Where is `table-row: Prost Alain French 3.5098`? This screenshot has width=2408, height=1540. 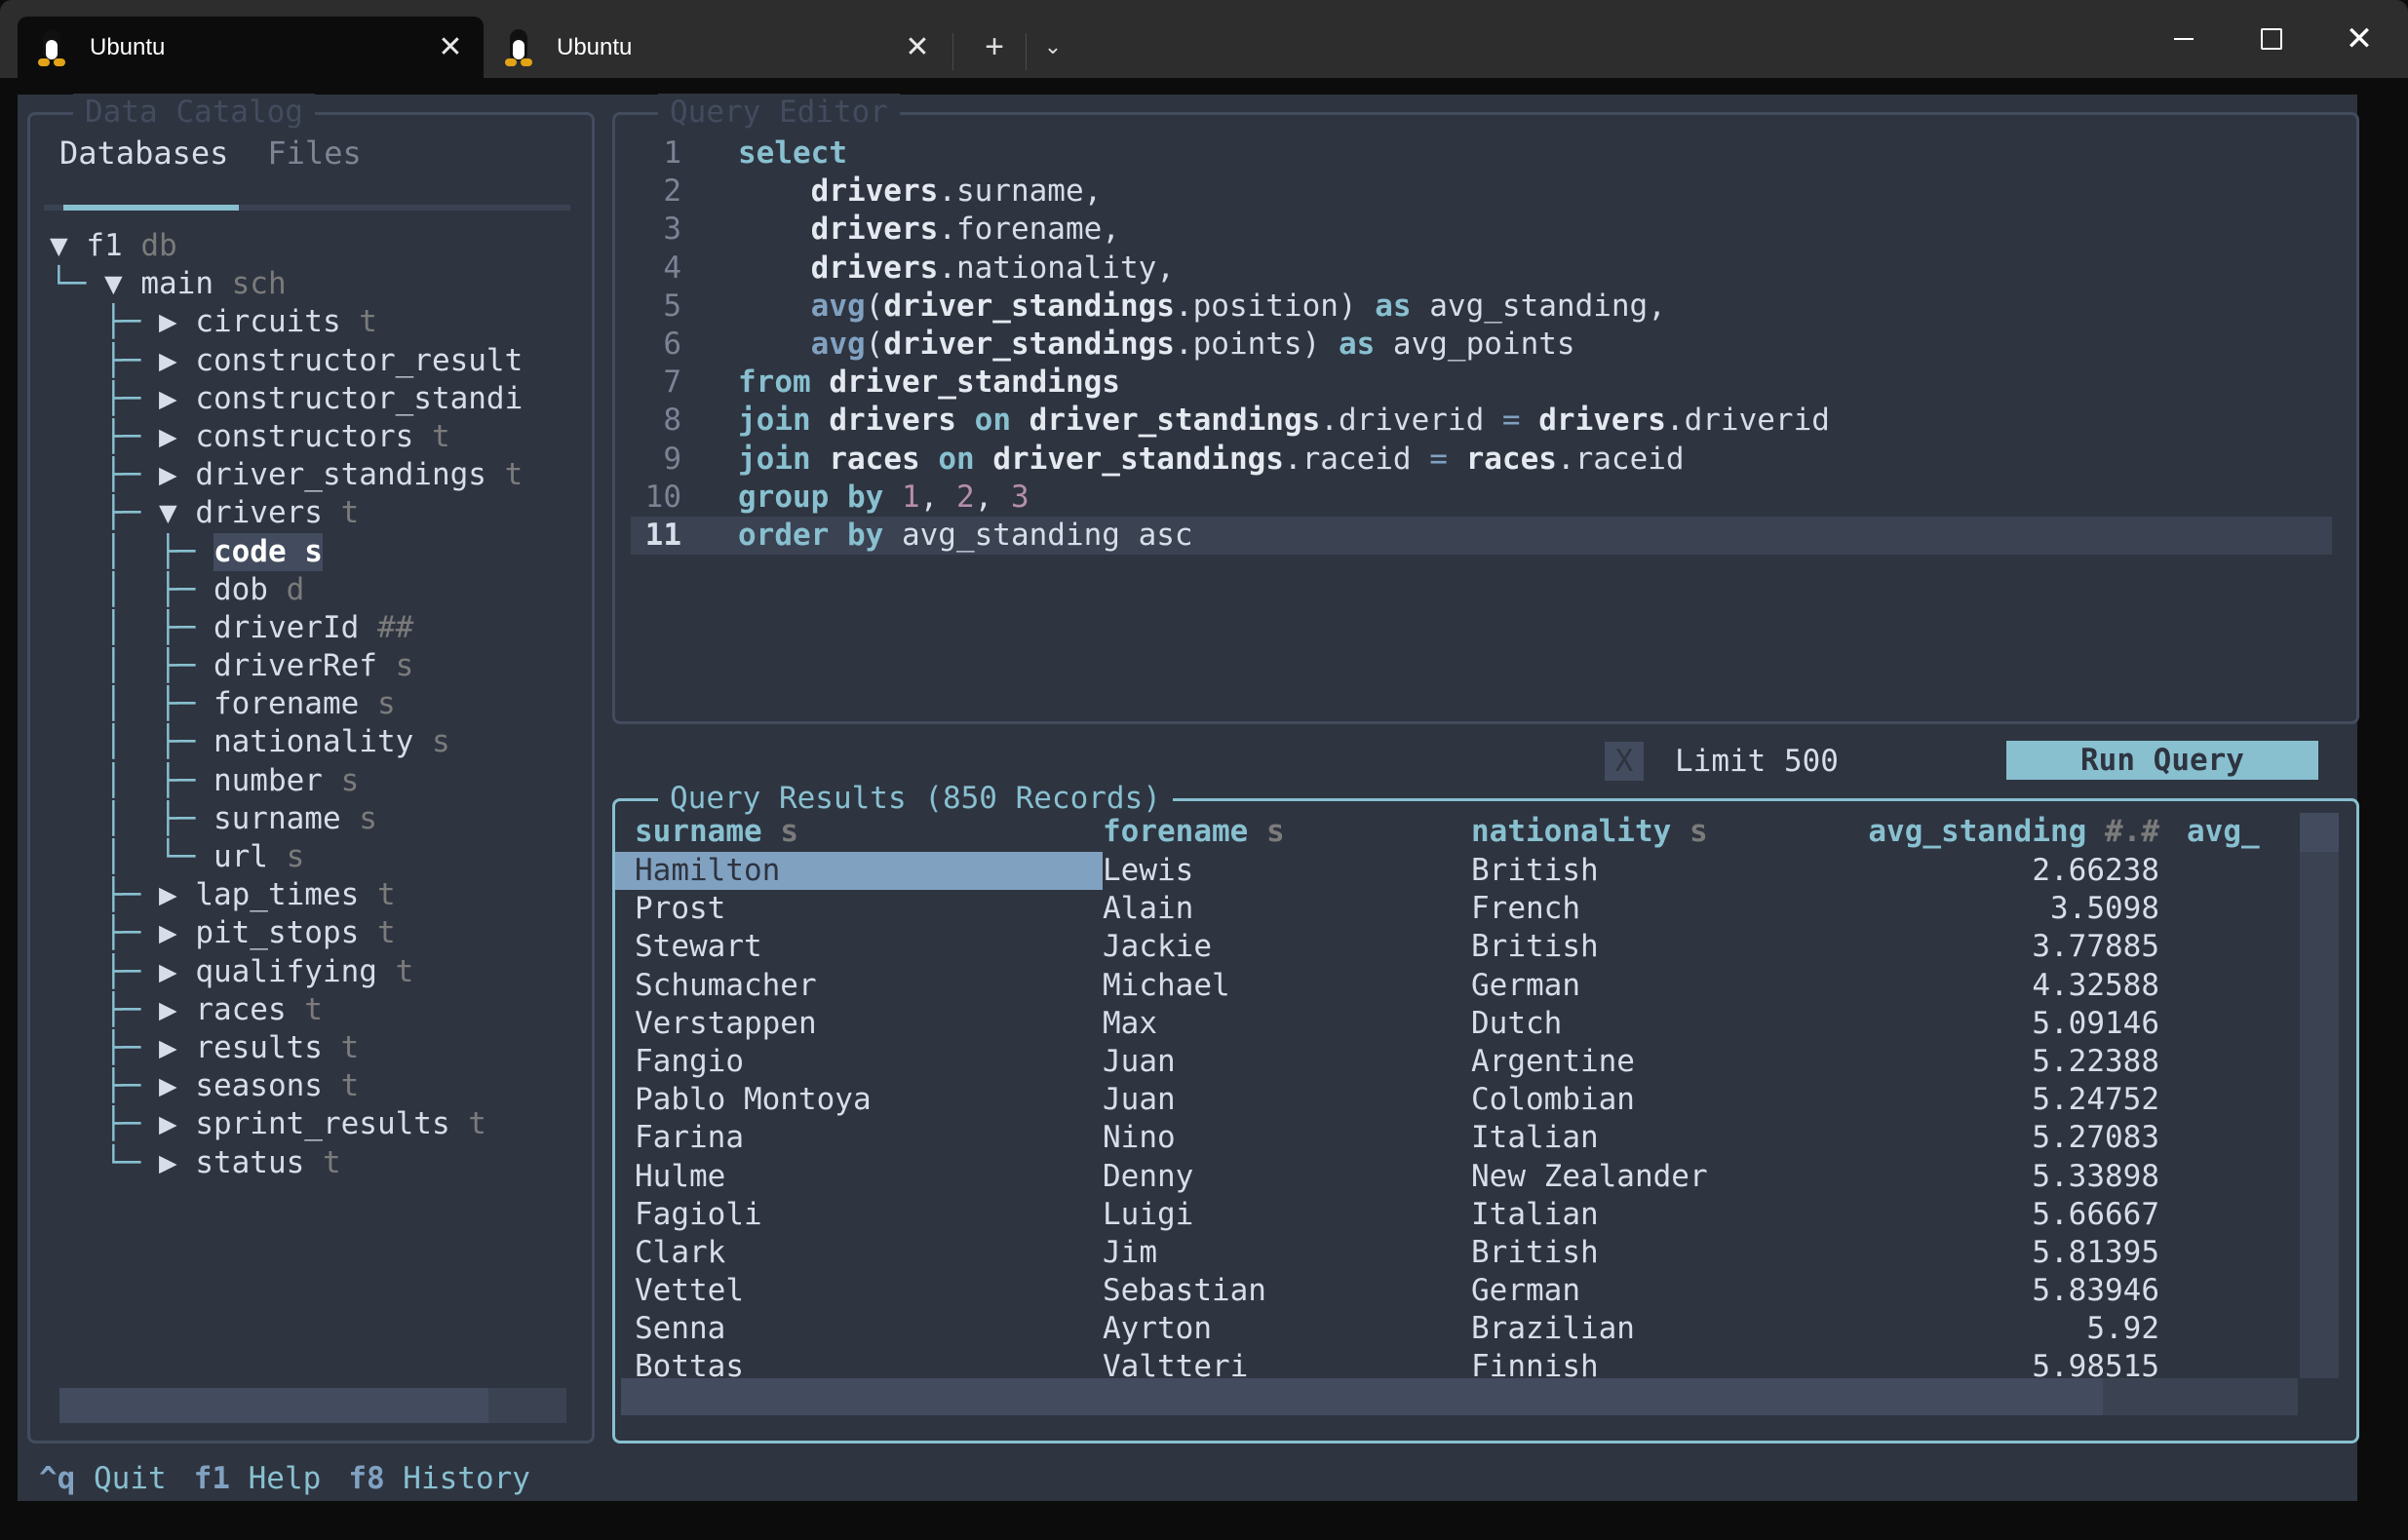 table-row: Prost Alain French 3.5098 is located at coordinates (1387, 909).